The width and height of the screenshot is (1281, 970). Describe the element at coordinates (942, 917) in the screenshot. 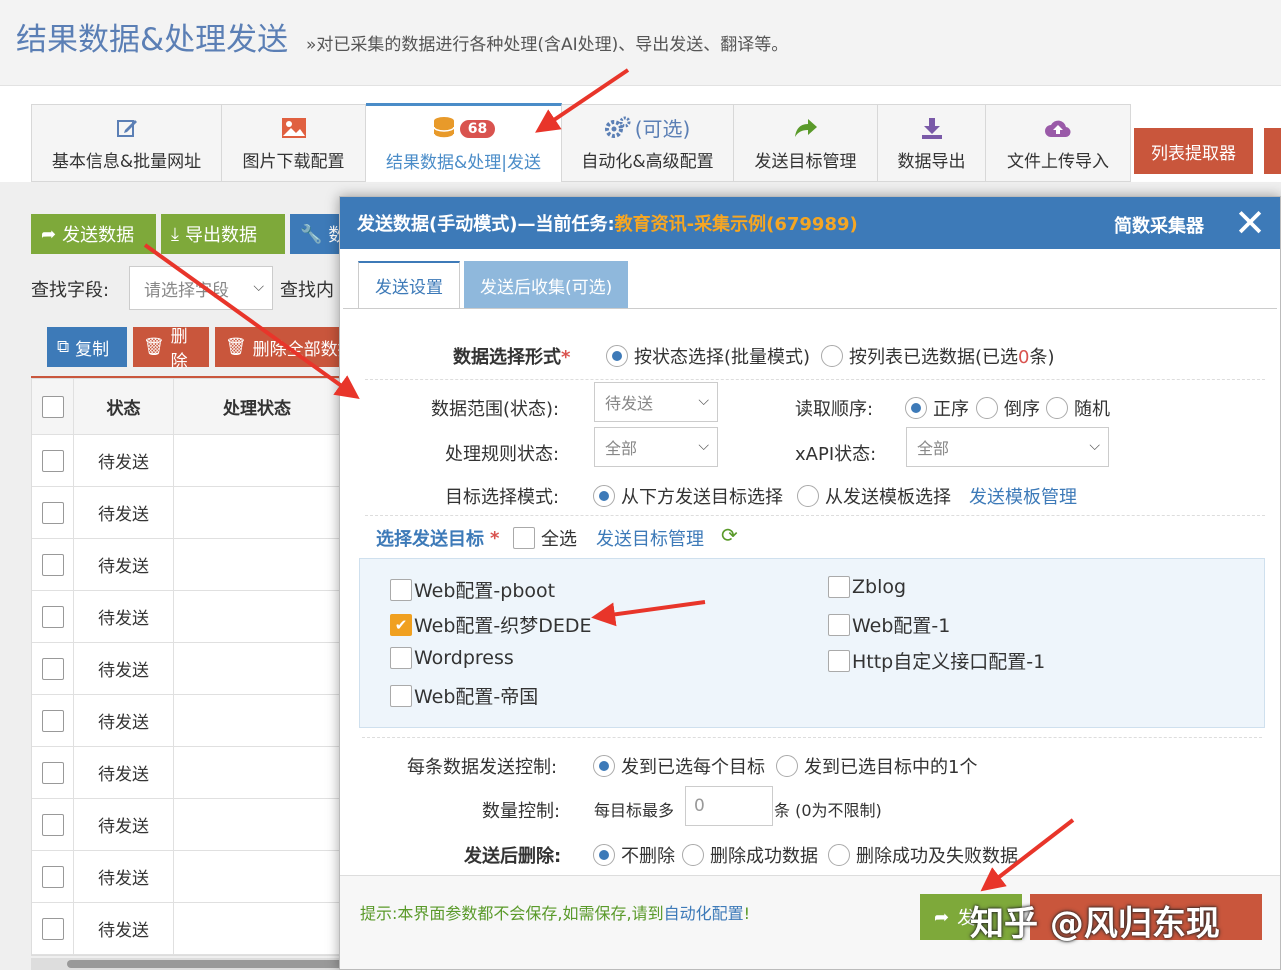

I see `share-icon: ➦` at that location.